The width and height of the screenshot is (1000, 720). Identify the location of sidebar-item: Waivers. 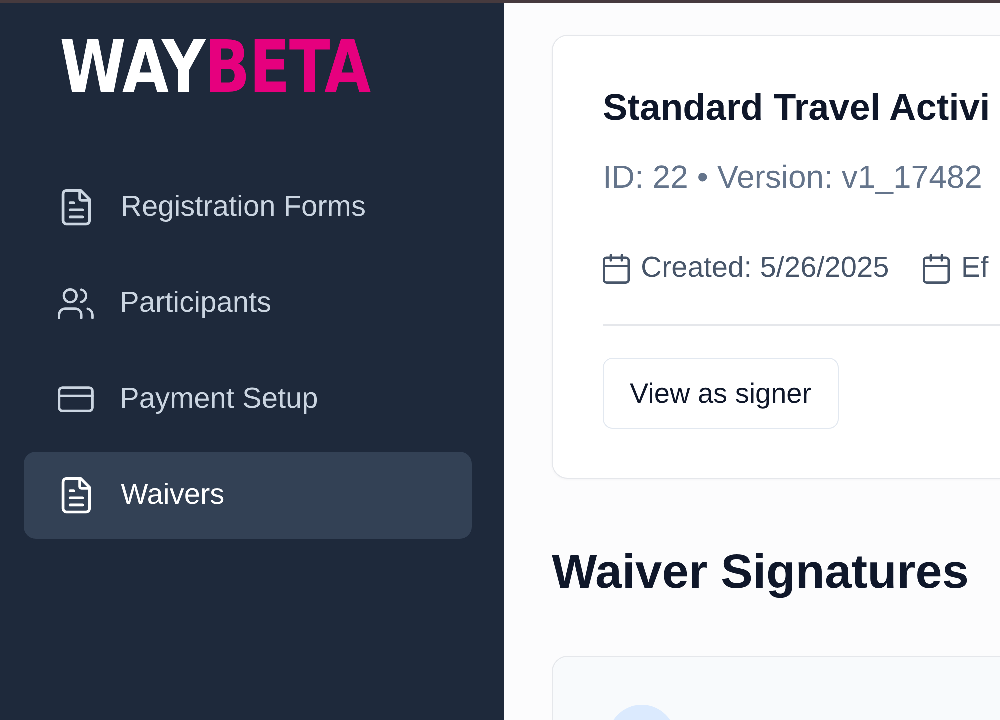
(248, 495).